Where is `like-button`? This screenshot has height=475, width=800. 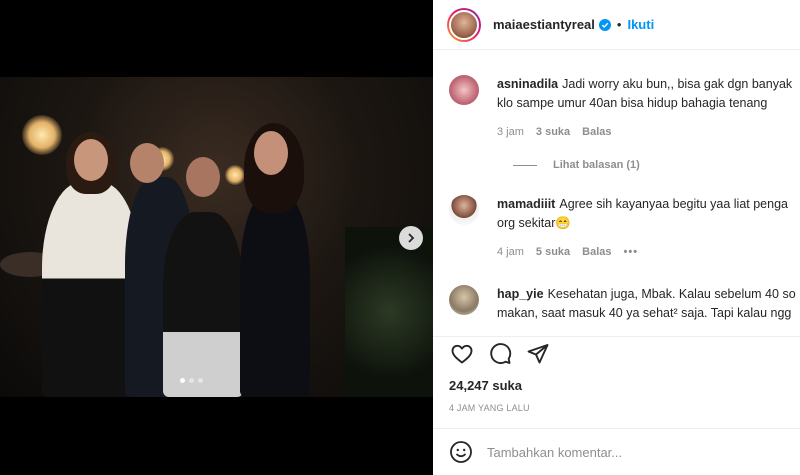 like-button is located at coordinates (462, 354).